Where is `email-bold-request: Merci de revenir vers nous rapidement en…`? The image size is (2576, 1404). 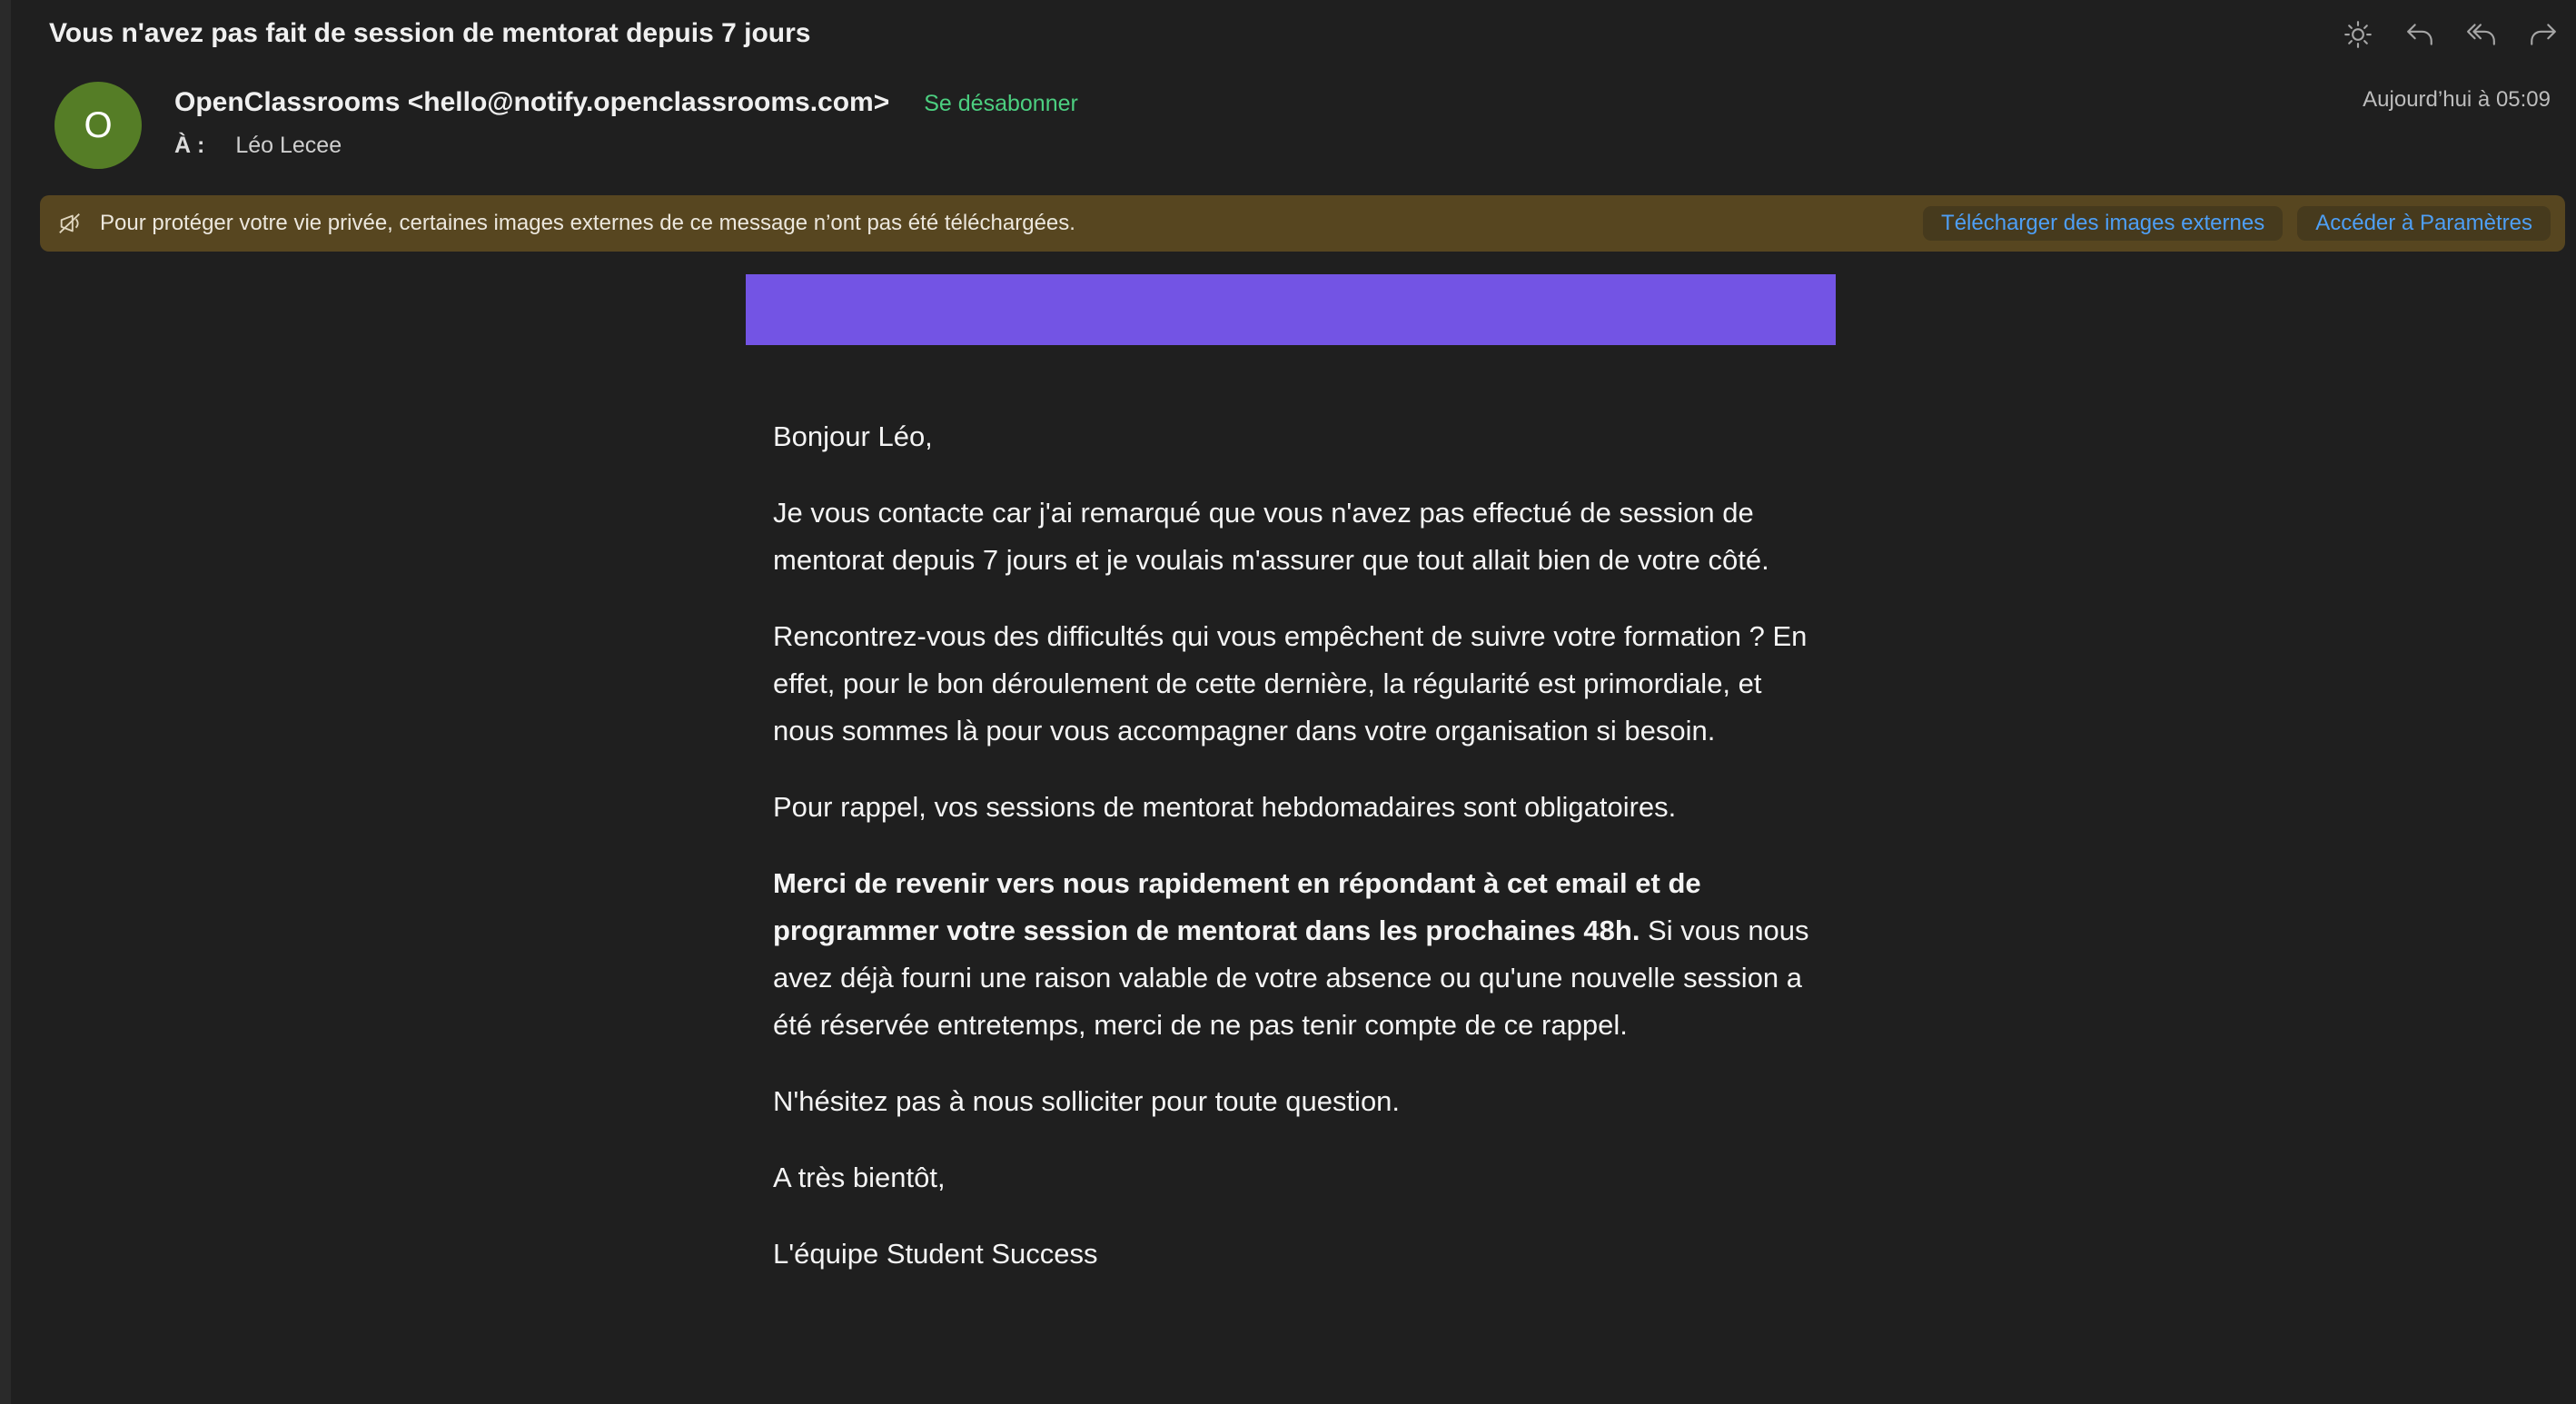 email-bold-request: Merci de revenir vers nous rapidement en… is located at coordinates (1237, 906).